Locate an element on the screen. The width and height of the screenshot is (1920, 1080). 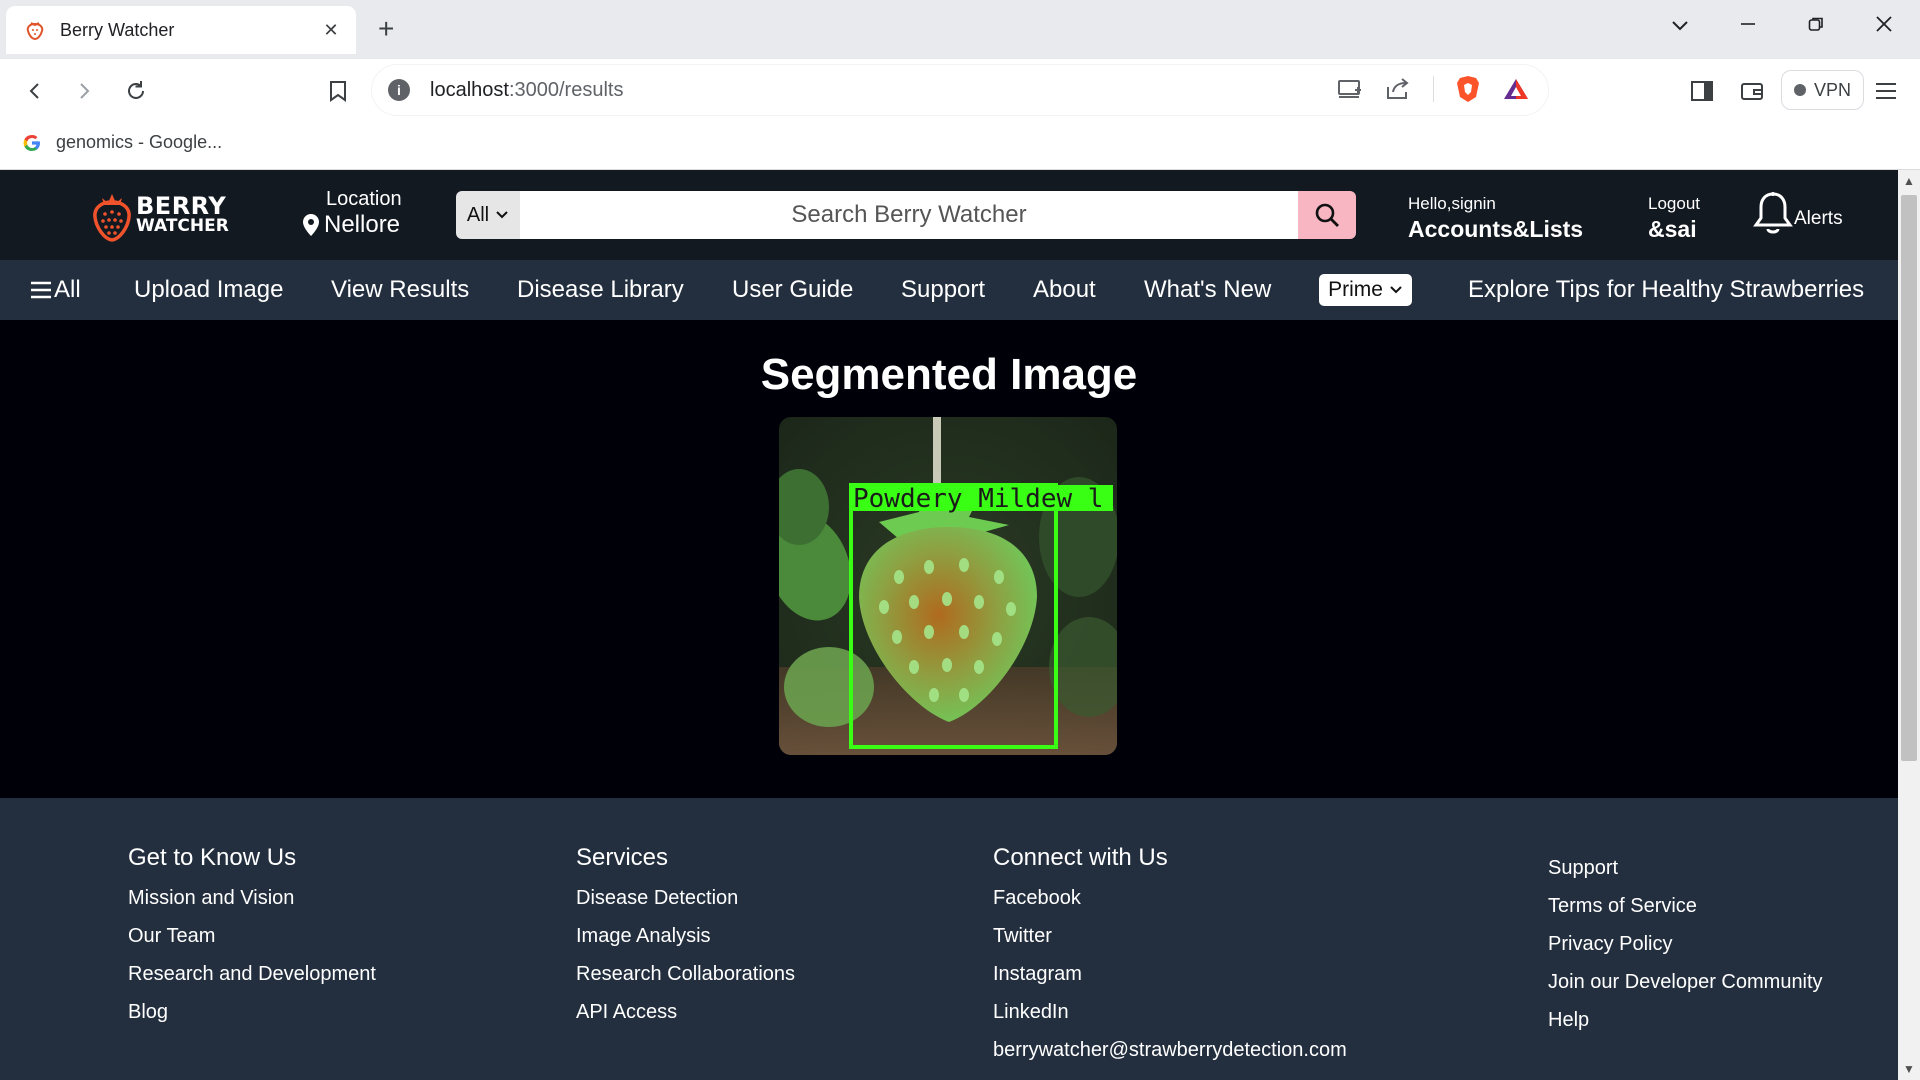
nav-upload-image: Upload Image is located at coordinates (208, 290).